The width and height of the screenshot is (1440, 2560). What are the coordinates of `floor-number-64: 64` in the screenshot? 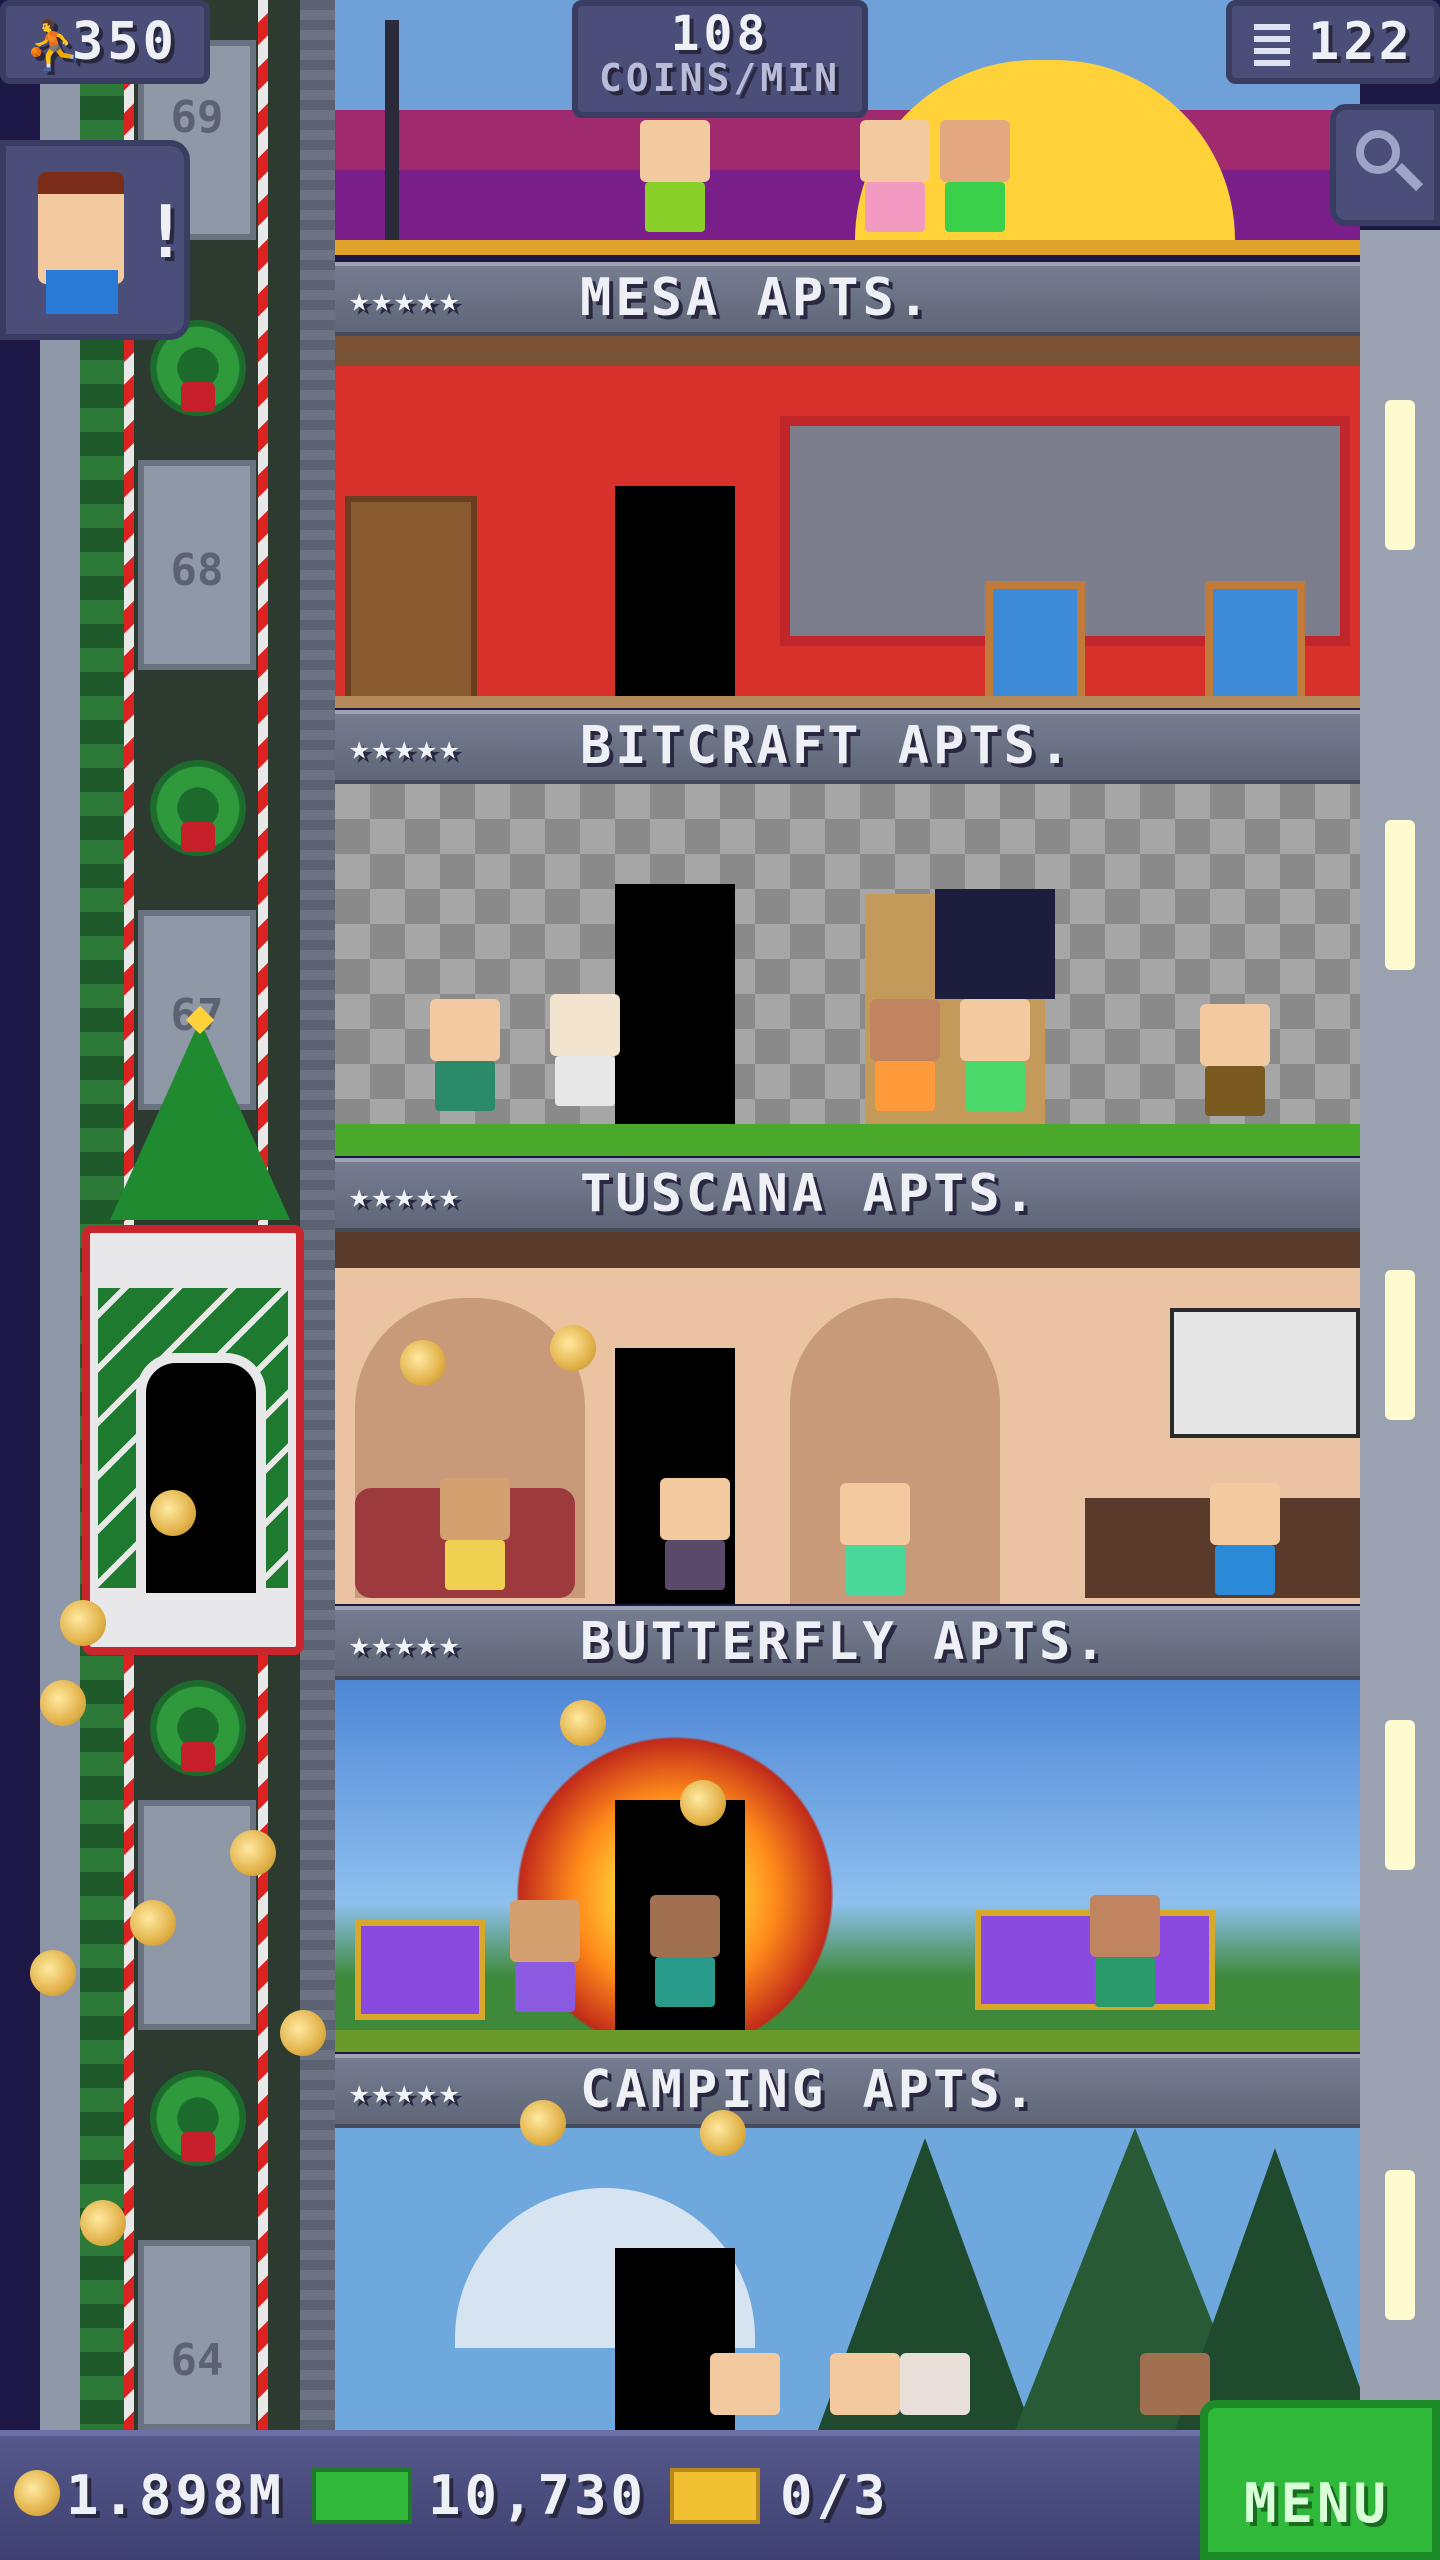 It's located at (197, 2360).